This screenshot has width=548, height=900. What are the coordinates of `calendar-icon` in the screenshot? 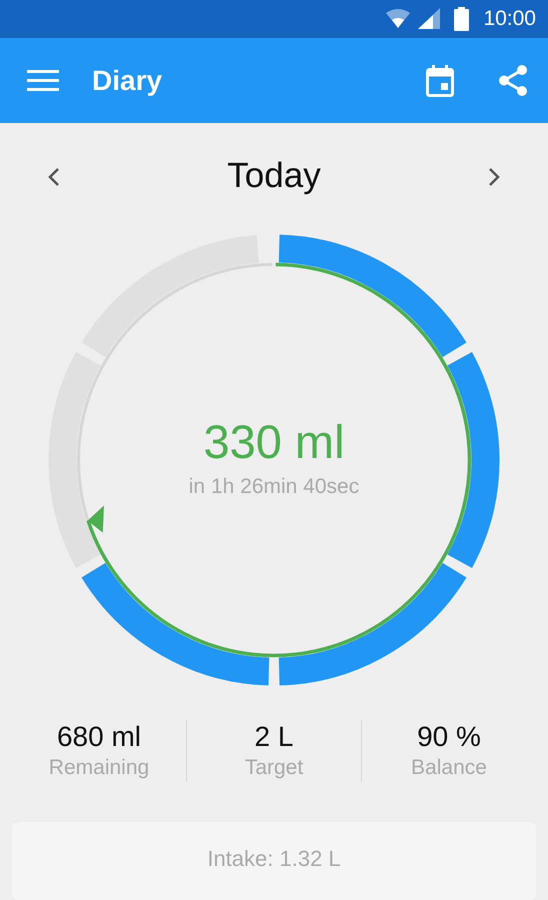 It's located at (440, 80).